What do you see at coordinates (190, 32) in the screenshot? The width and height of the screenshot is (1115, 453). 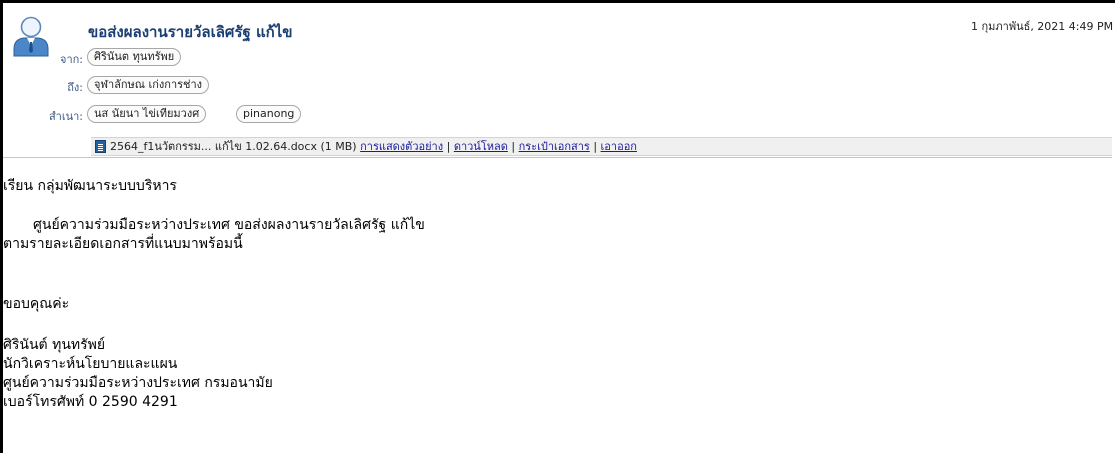 I see `email-subject: ขอส่งผลงานรายวัลเลิศรัฐ แก้ไข` at bounding box center [190, 32].